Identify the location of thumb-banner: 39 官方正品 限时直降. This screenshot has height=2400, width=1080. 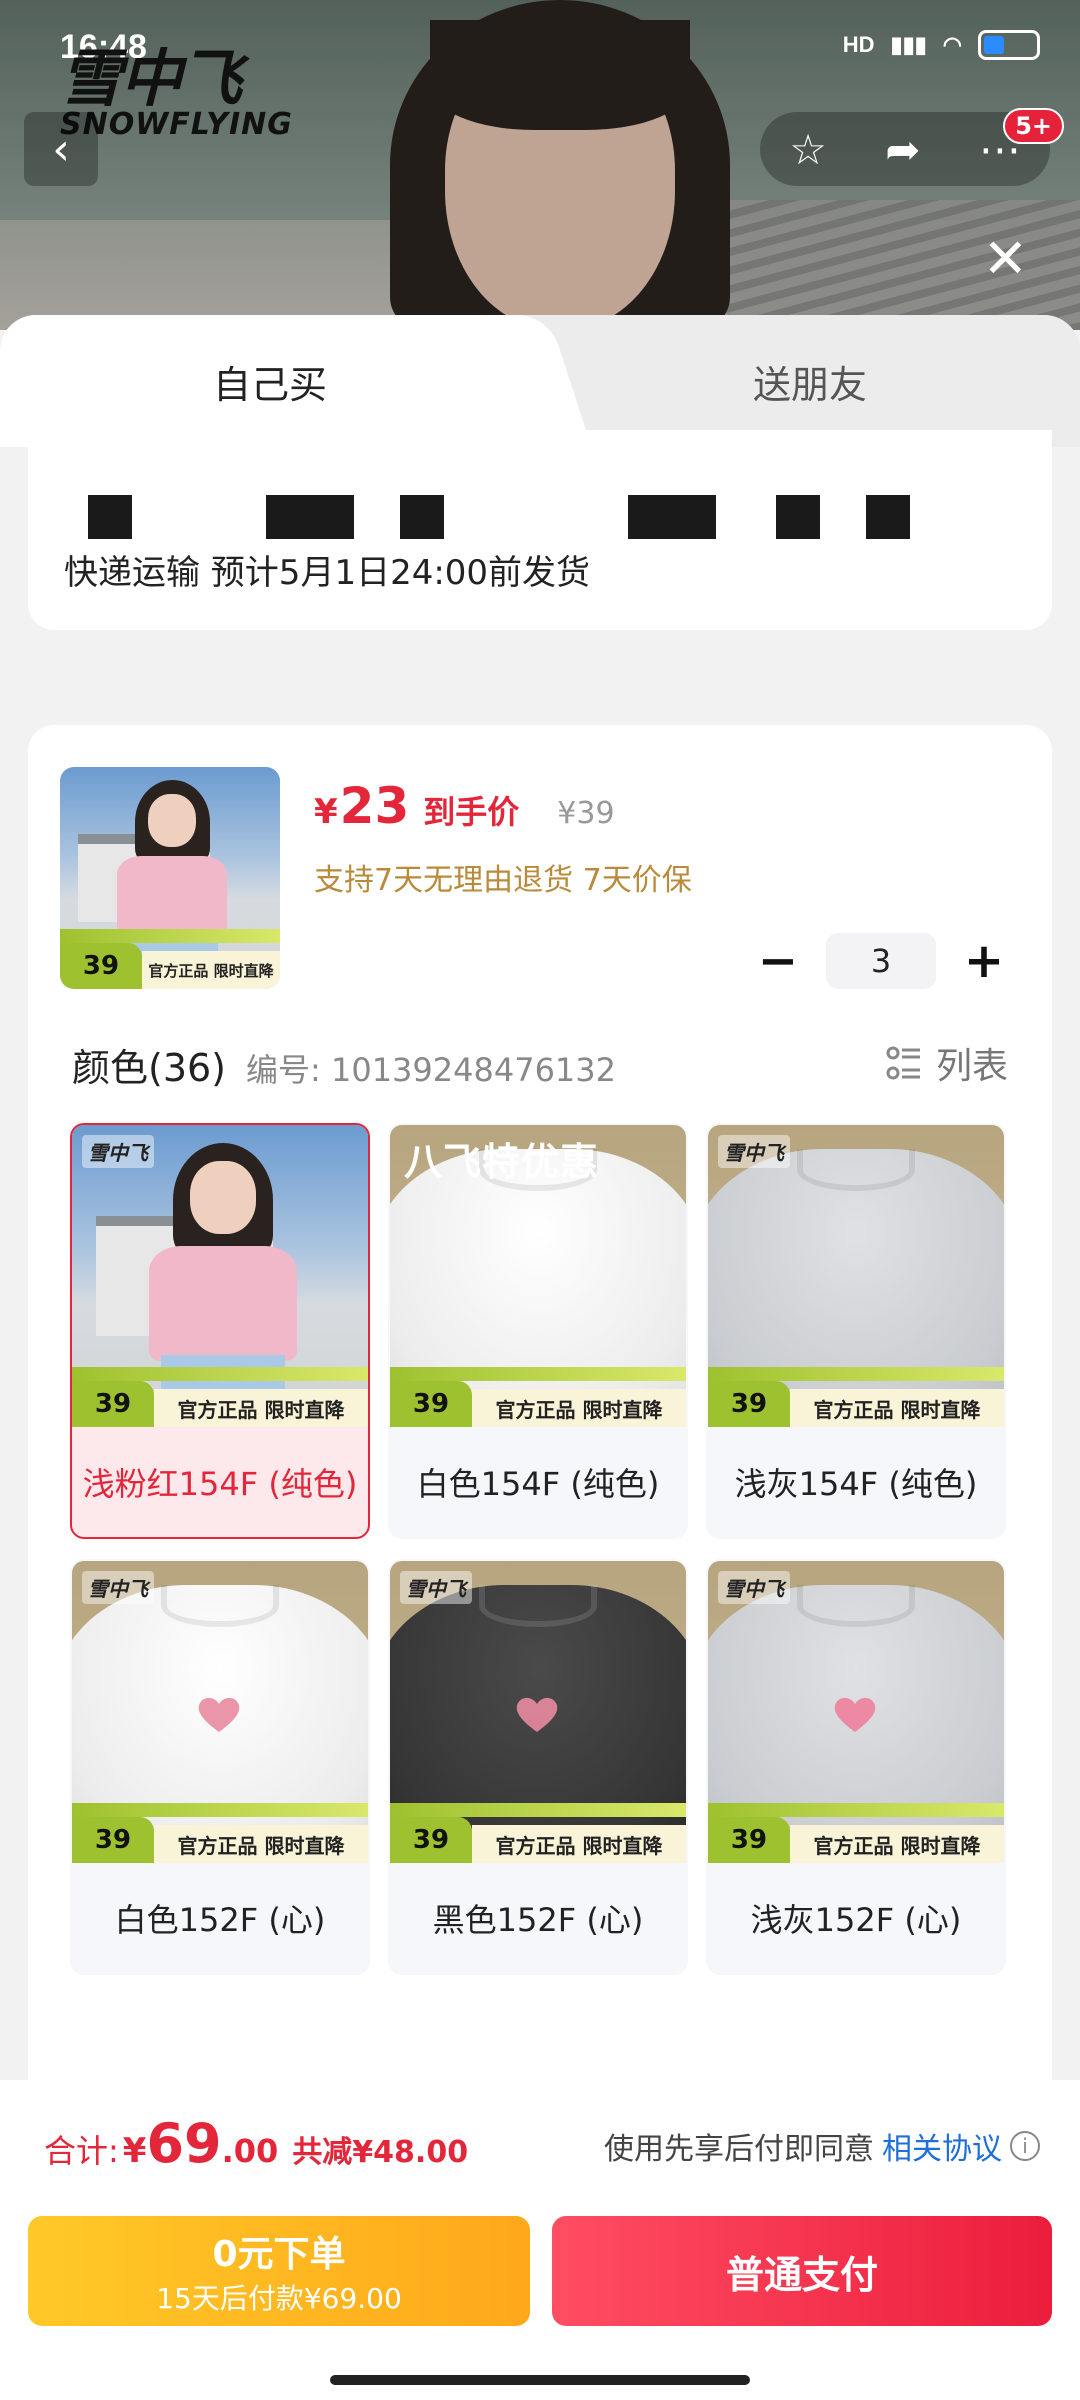
(170, 966).